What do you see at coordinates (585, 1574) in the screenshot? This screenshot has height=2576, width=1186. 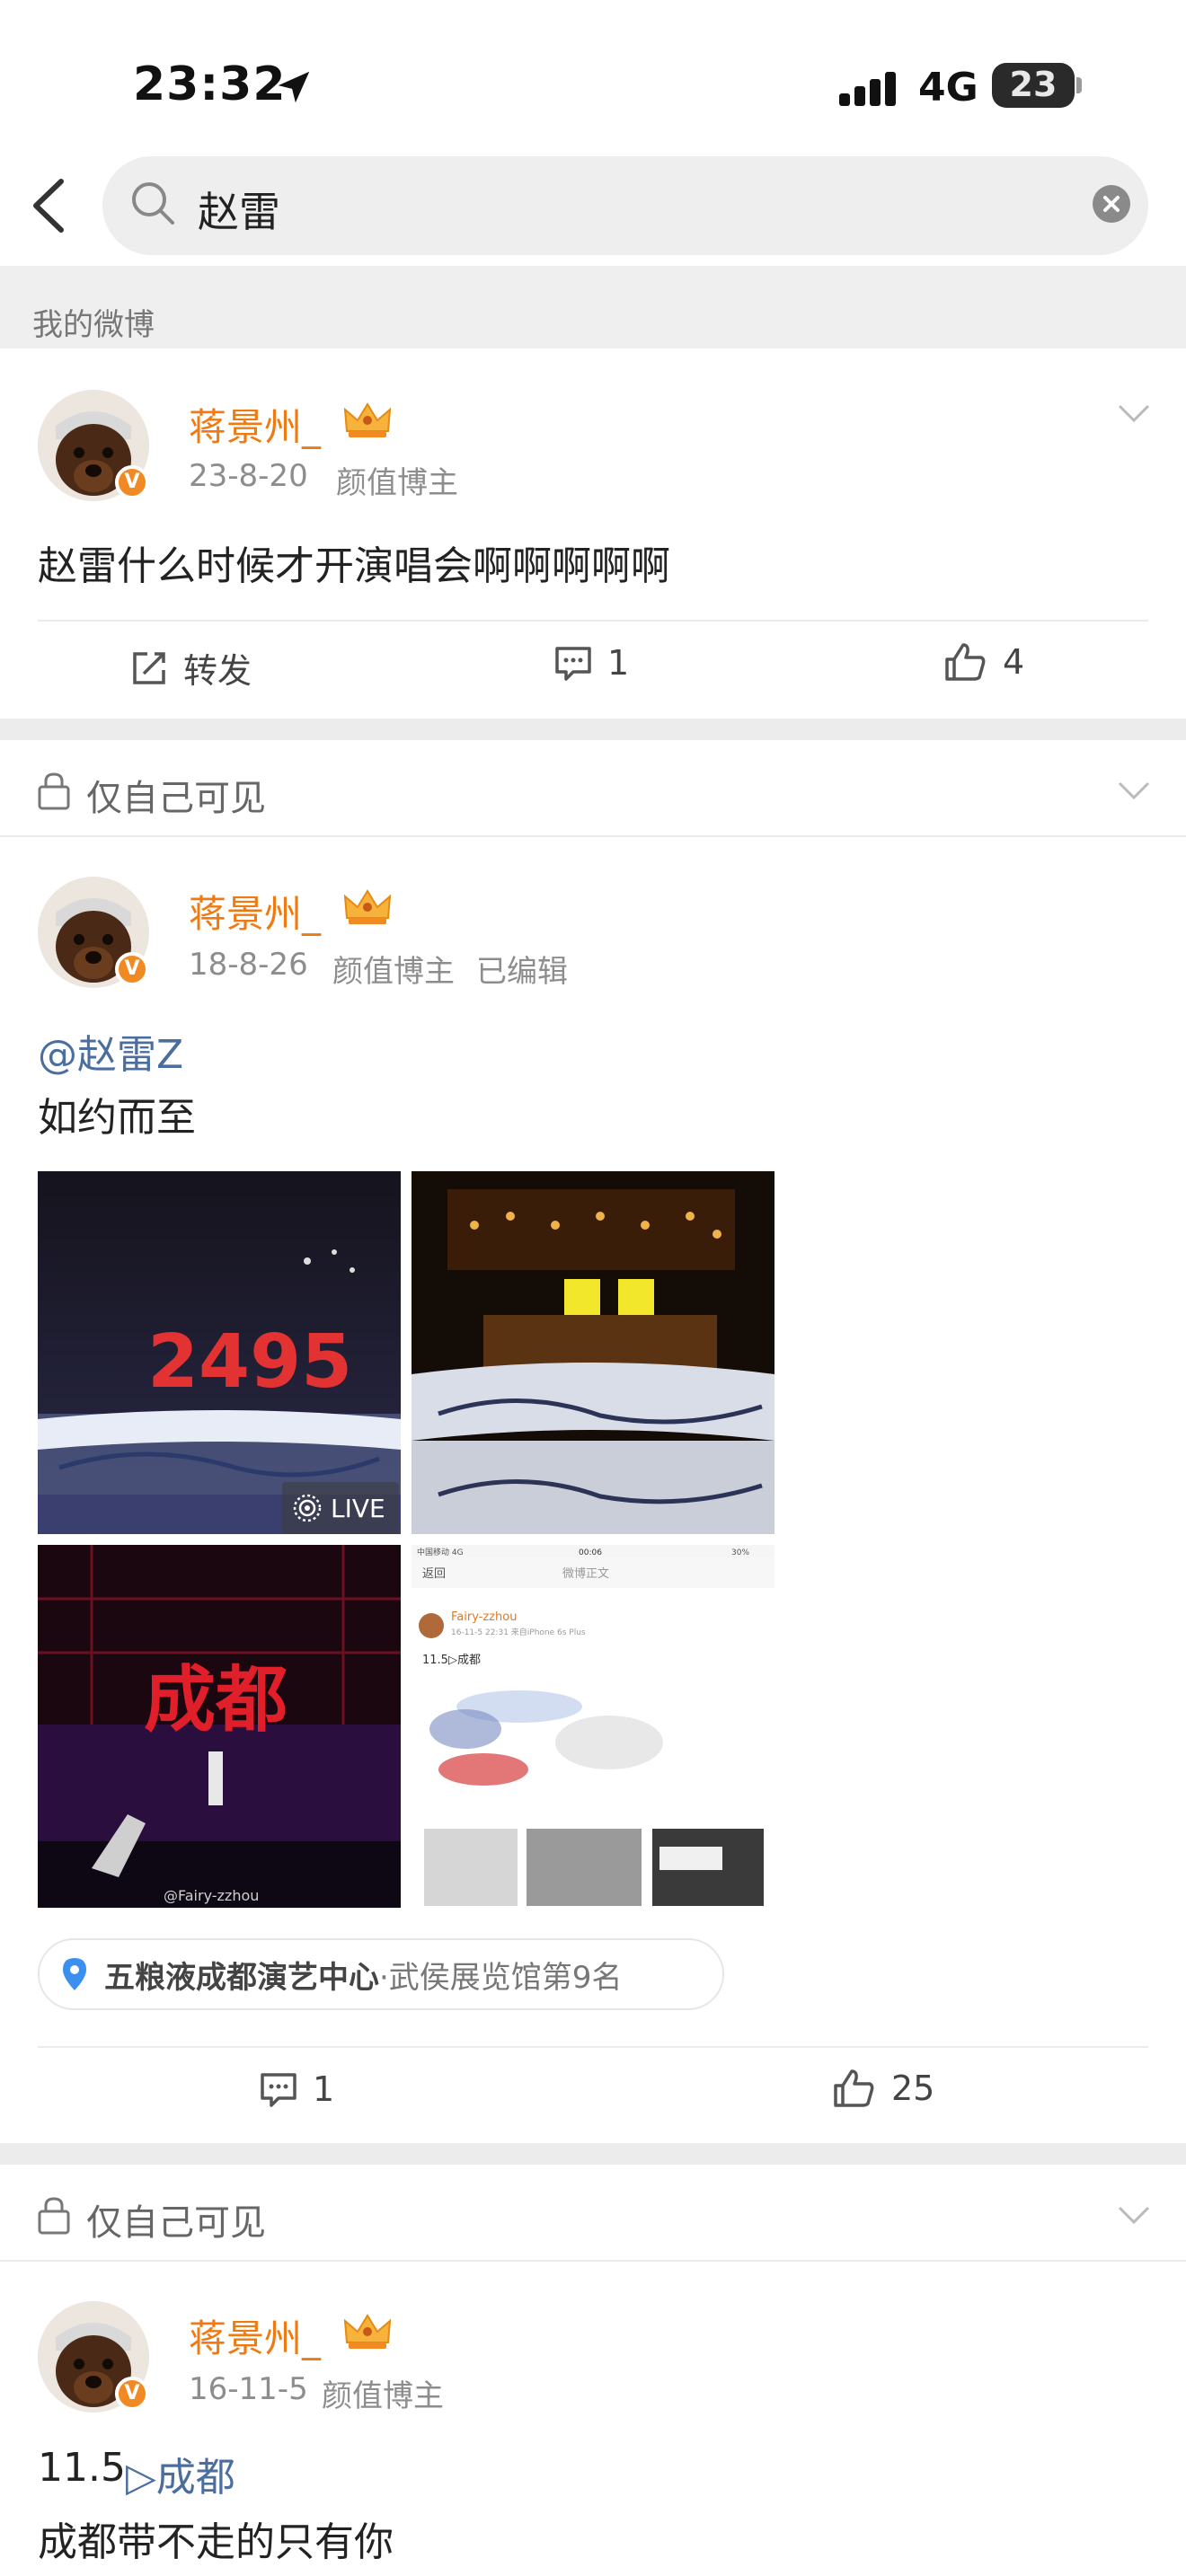 I see `shot-title: 微博正文` at bounding box center [585, 1574].